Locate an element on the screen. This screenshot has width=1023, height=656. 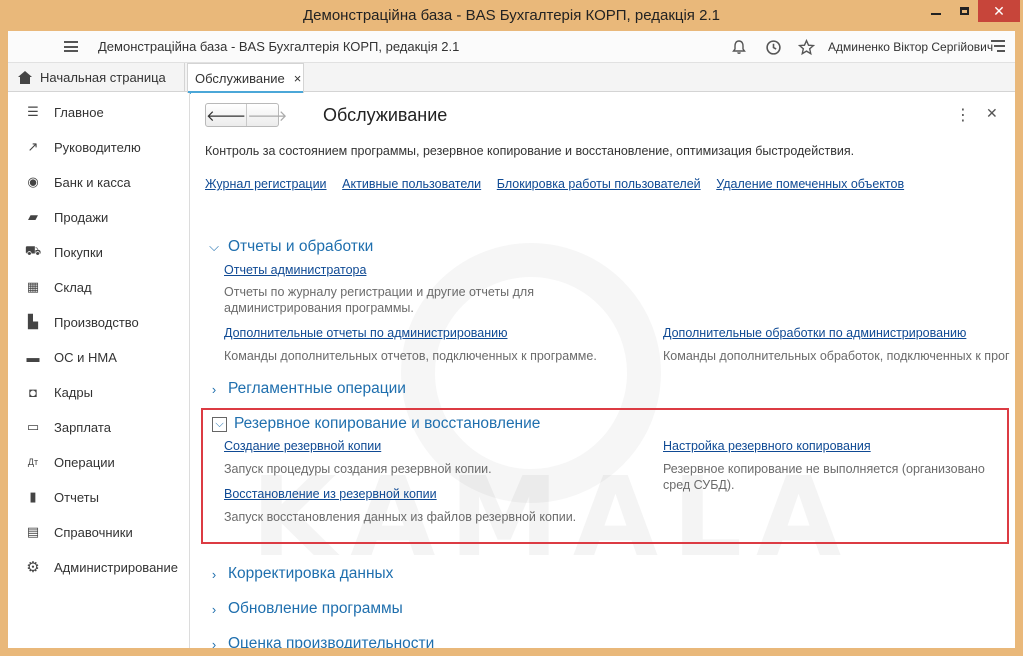
section-update-header: › Обновление программы is located at coordinates (305, 609).